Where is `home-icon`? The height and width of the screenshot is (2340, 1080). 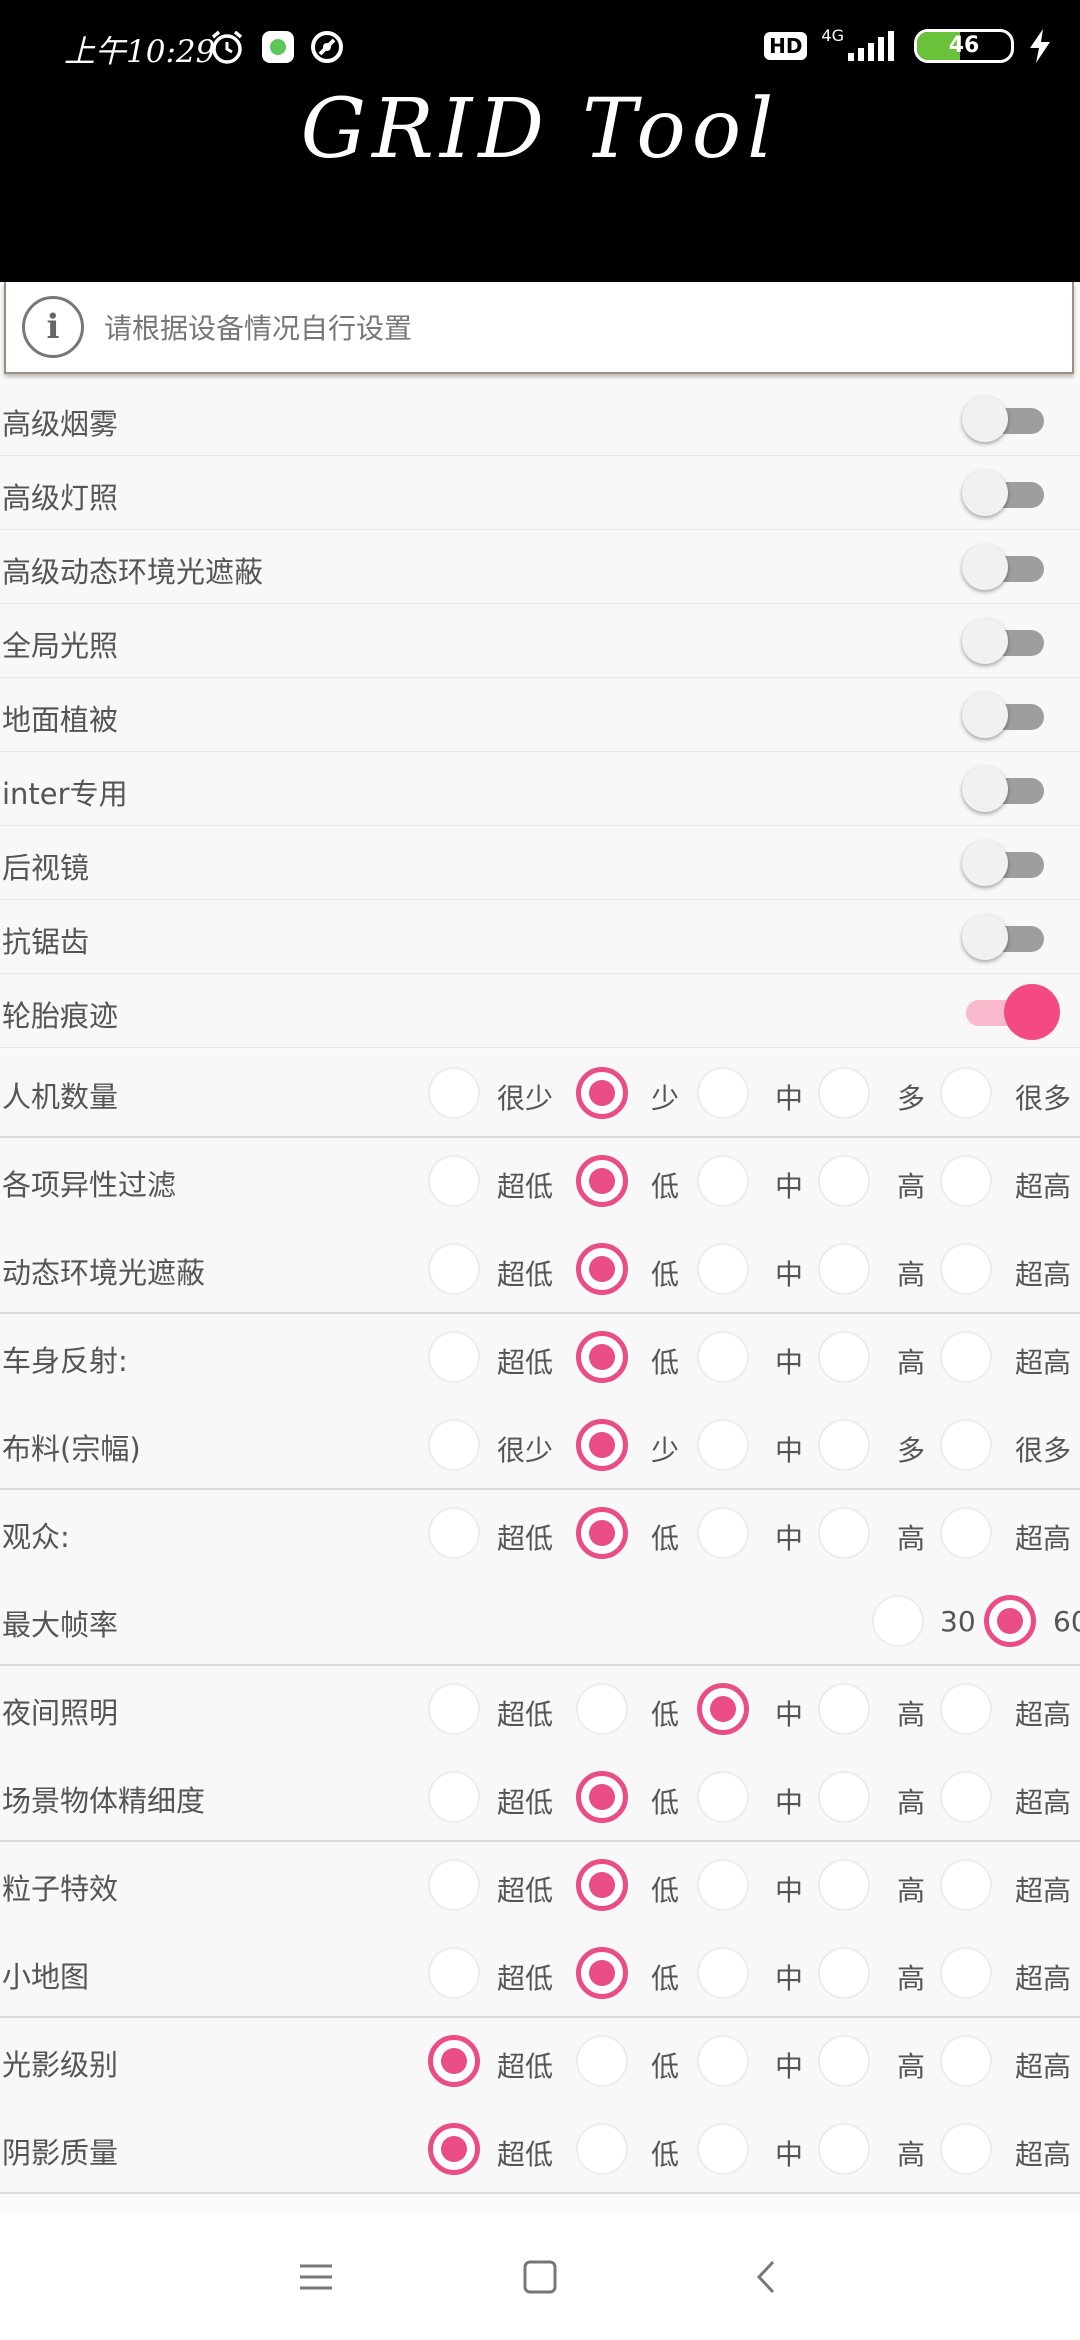
home-icon is located at coordinates (540, 2277).